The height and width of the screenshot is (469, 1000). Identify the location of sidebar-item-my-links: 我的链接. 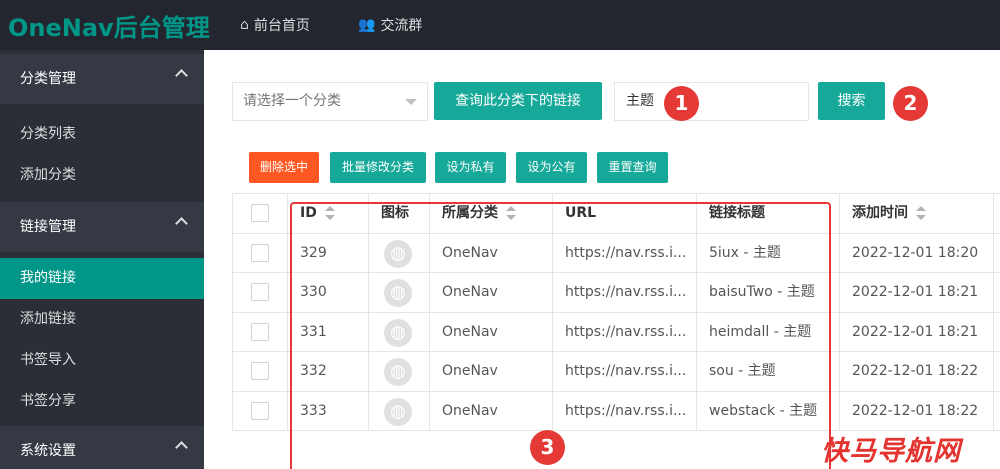
(102, 278).